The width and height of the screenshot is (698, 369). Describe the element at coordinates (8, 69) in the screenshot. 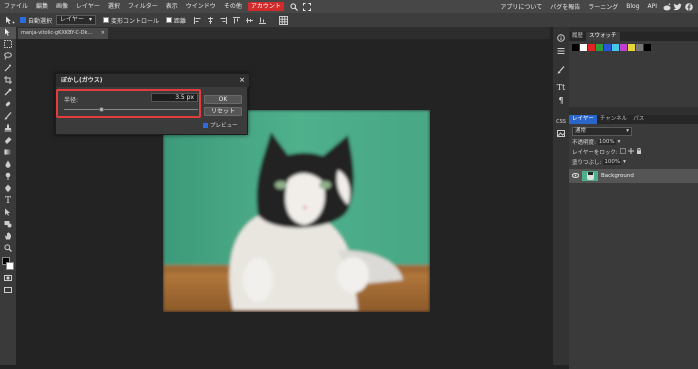

I see `quick-select-tool` at that location.